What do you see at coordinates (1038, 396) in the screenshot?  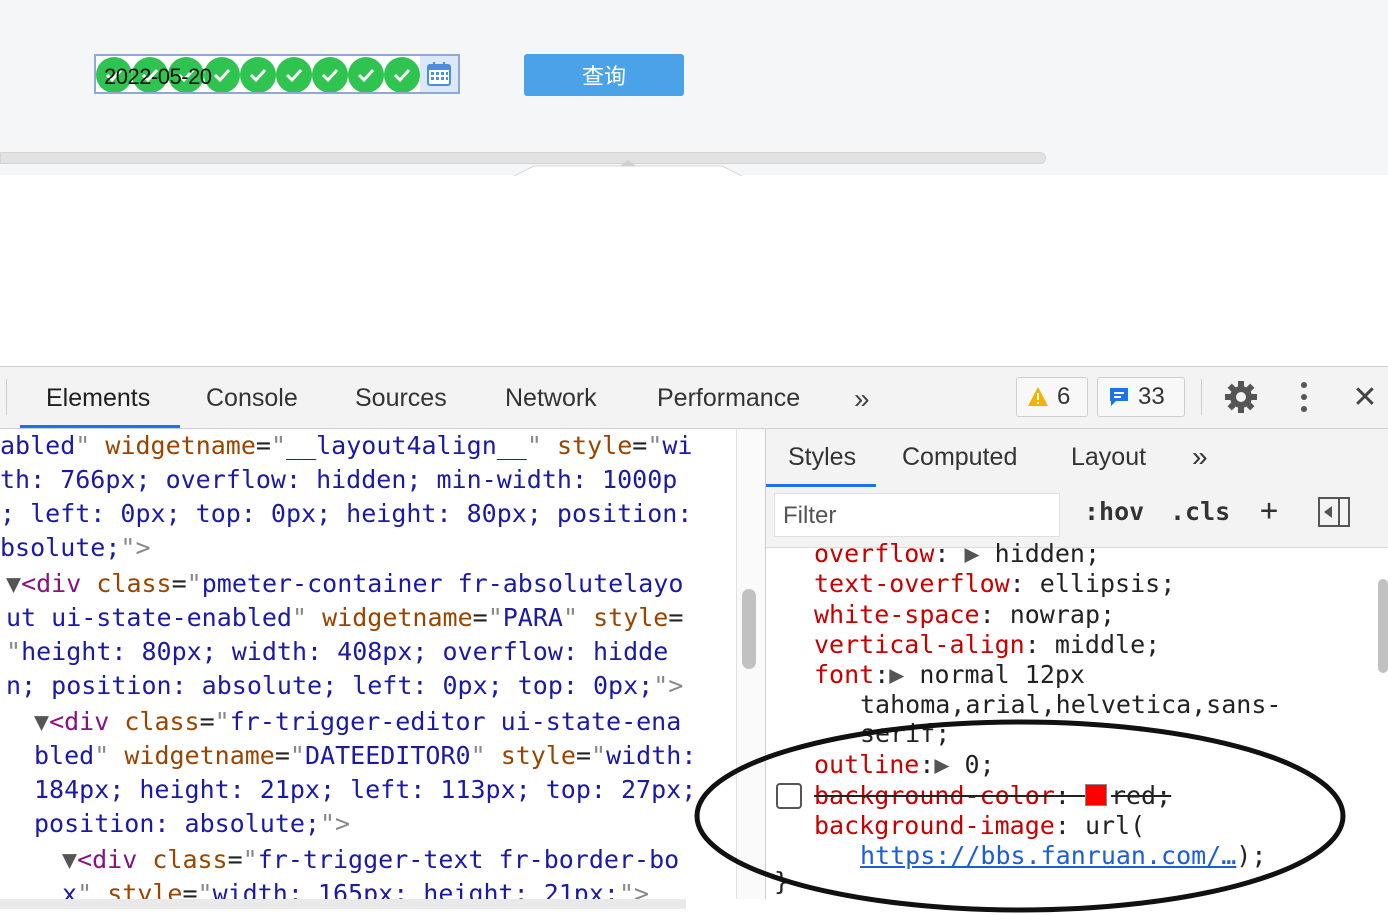 I see `warning-icon` at bounding box center [1038, 396].